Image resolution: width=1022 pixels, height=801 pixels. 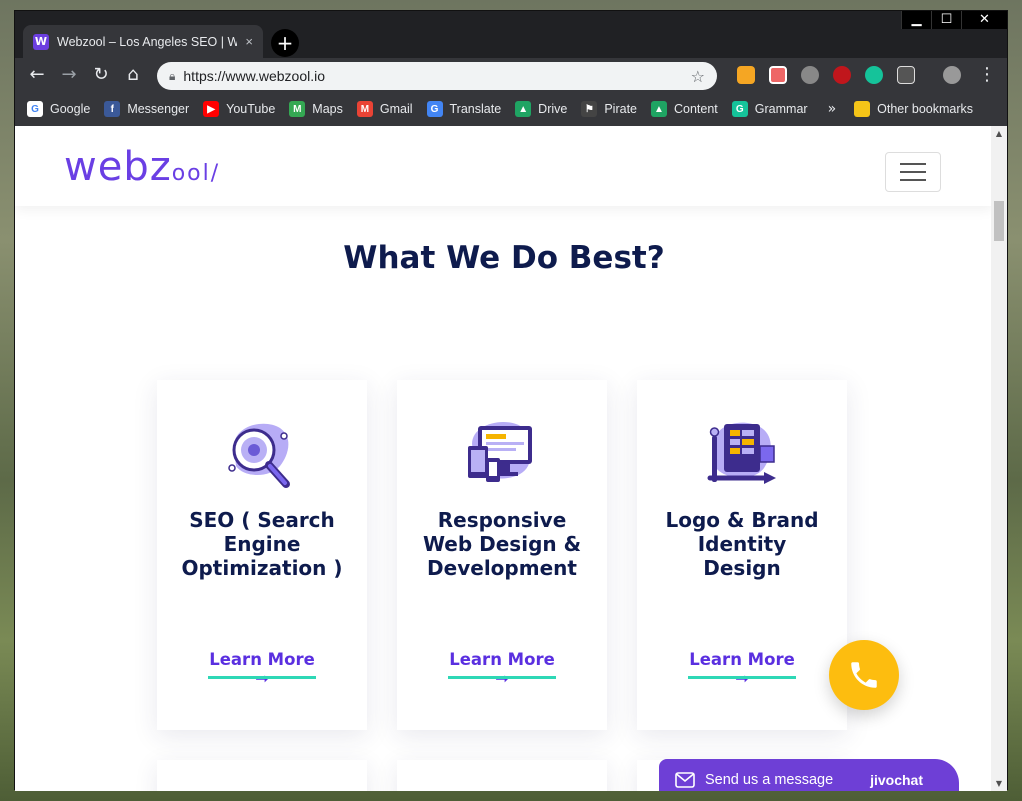 I want to click on scroll-up-arrow-icon: ▲, so click(x=999, y=133).